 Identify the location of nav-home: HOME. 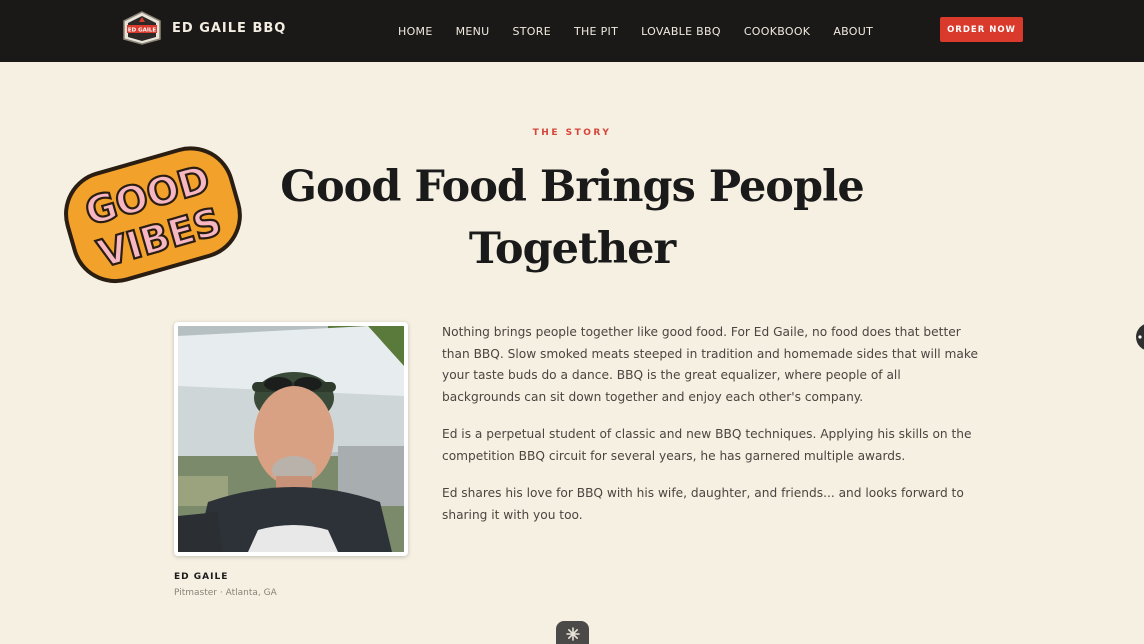
(415, 31).